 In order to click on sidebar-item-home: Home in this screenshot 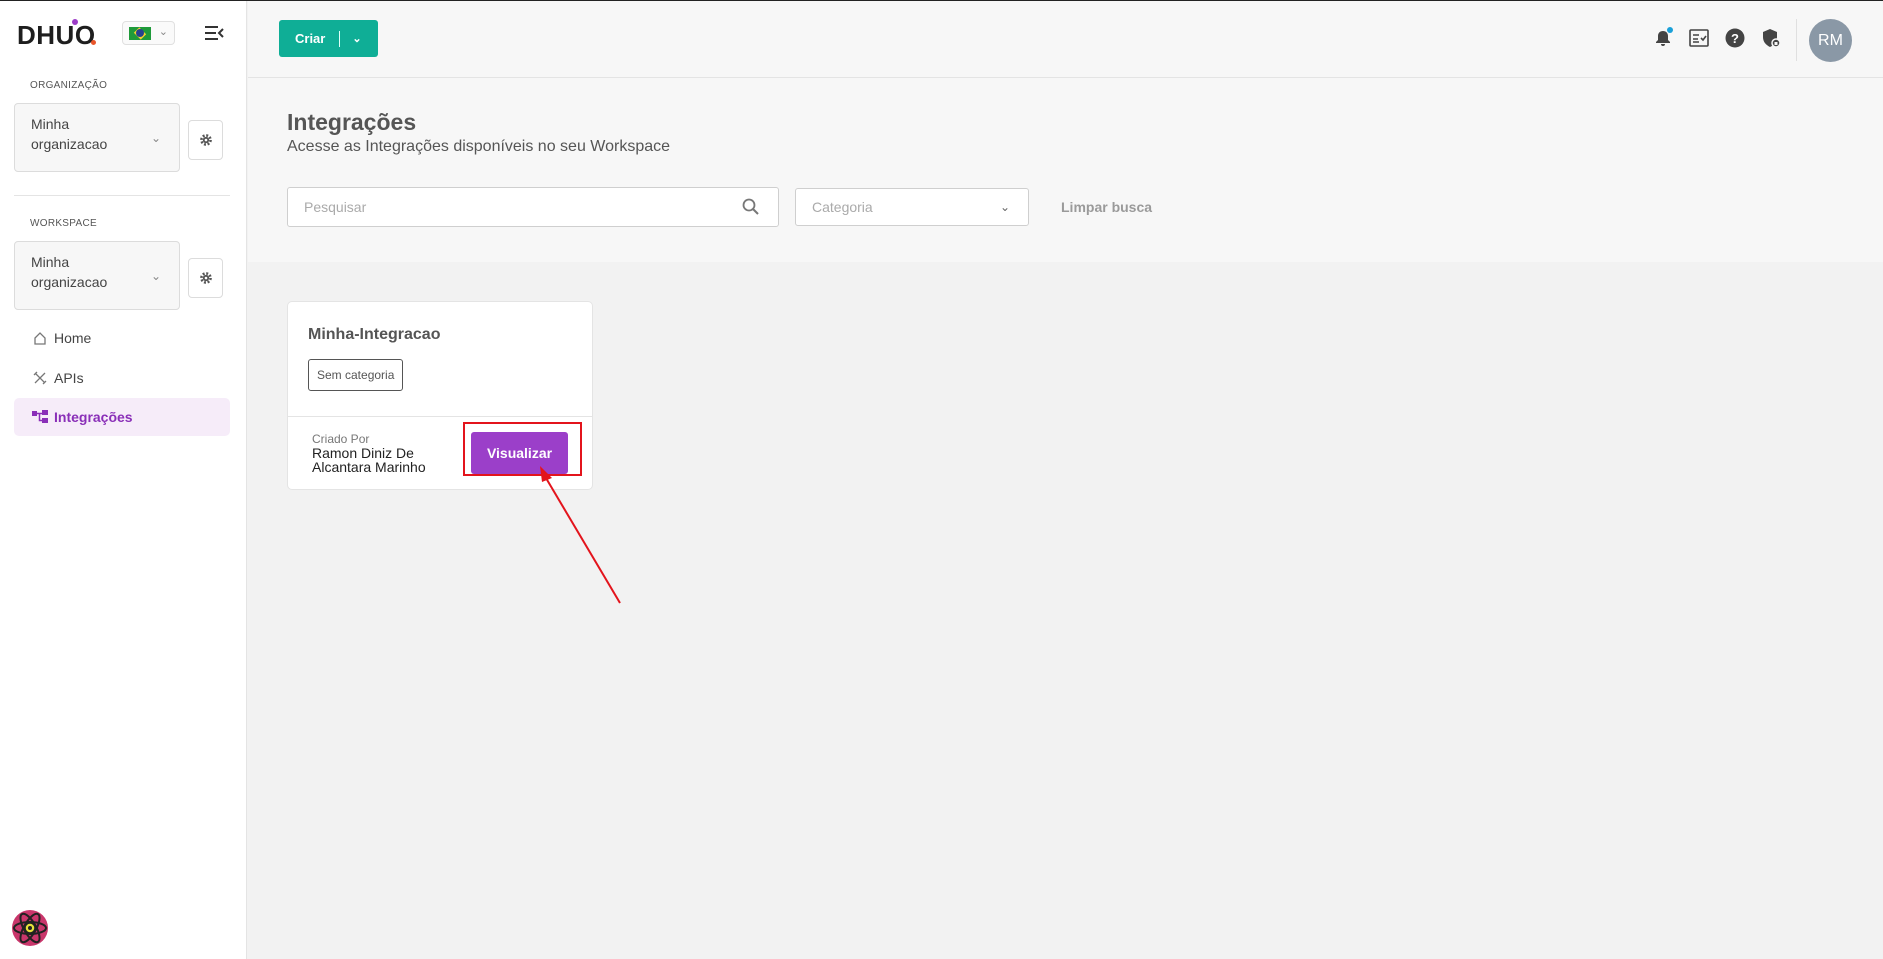, I will do `click(122, 338)`.